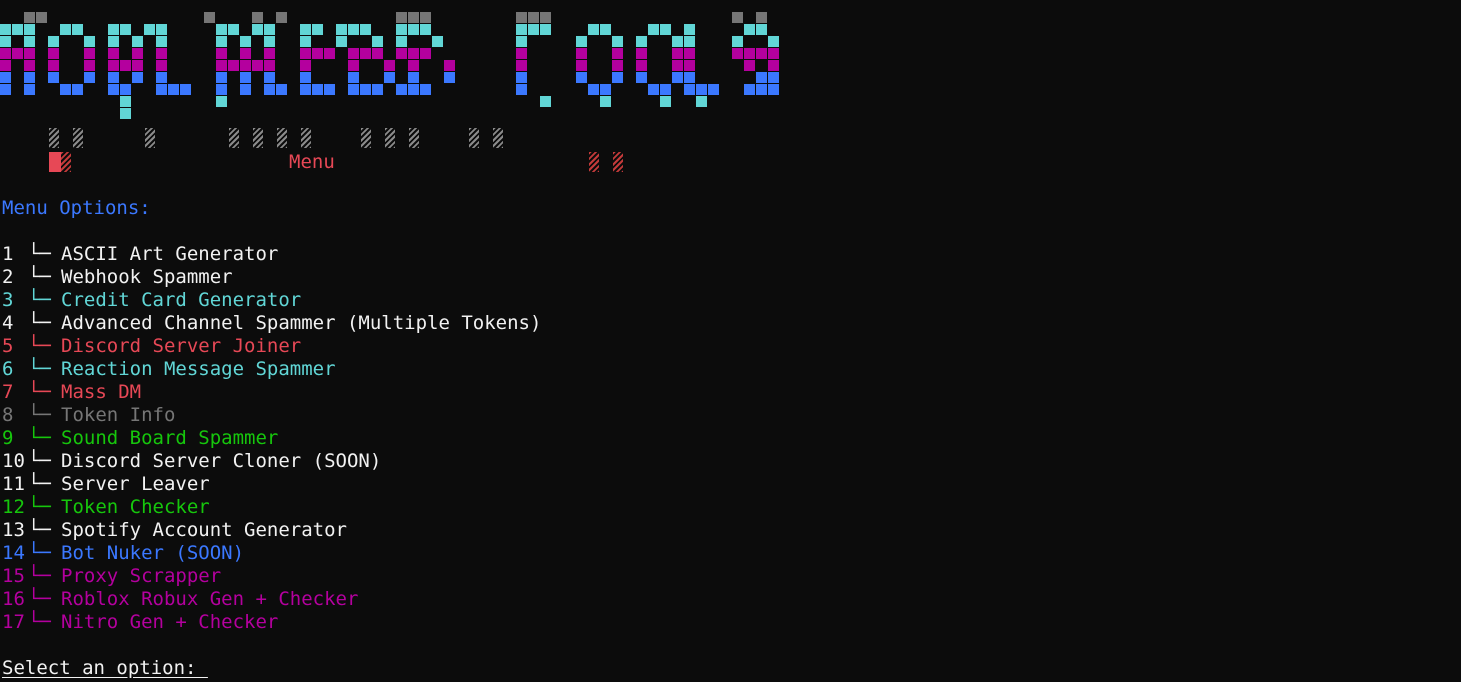 The height and width of the screenshot is (682, 1461). Describe the element at coordinates (191, 461) in the screenshot. I see `menu-item: 10 └─ Discord Server Cloner (SOON)` at that location.